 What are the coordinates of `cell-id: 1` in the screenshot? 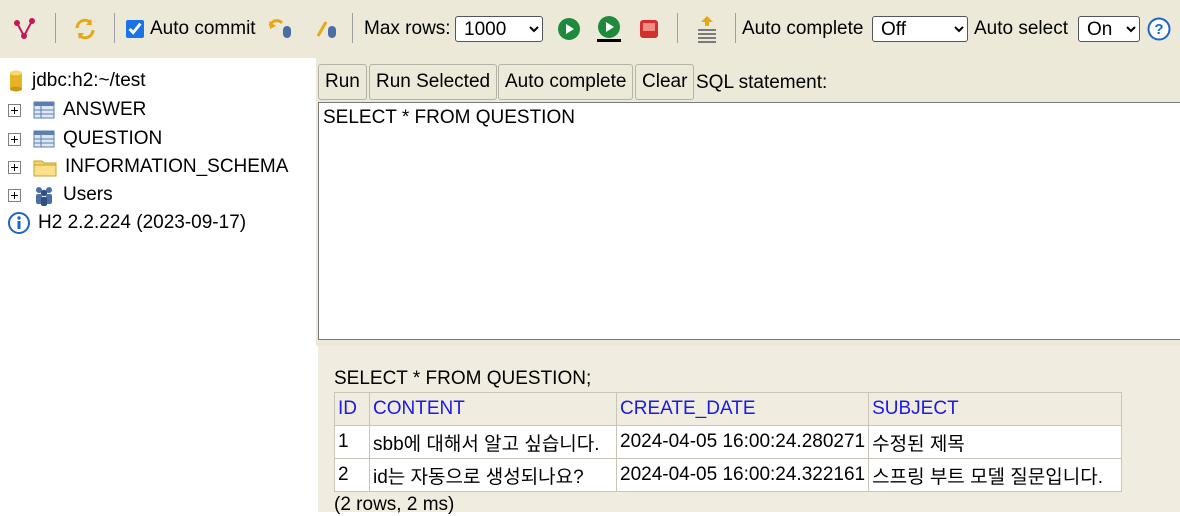 It's located at (352, 442).